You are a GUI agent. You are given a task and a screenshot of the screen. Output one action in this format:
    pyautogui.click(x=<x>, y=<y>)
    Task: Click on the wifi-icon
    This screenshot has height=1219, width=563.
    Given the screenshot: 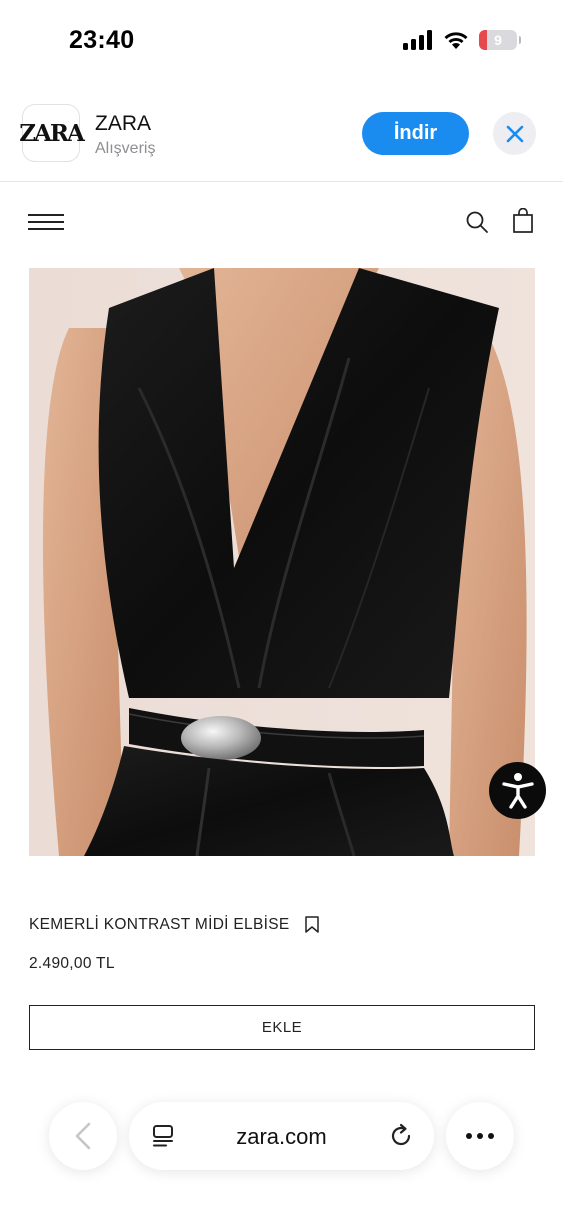 What is the action you would take?
    pyautogui.click(x=456, y=40)
    